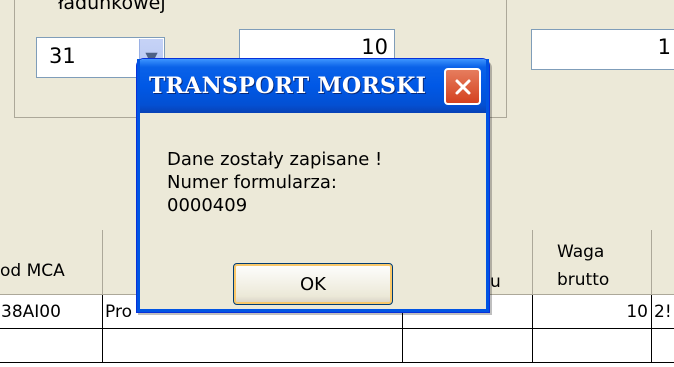 The height and width of the screenshot is (367, 674). I want to click on table-cell-code: 38AI00, so click(51, 312).